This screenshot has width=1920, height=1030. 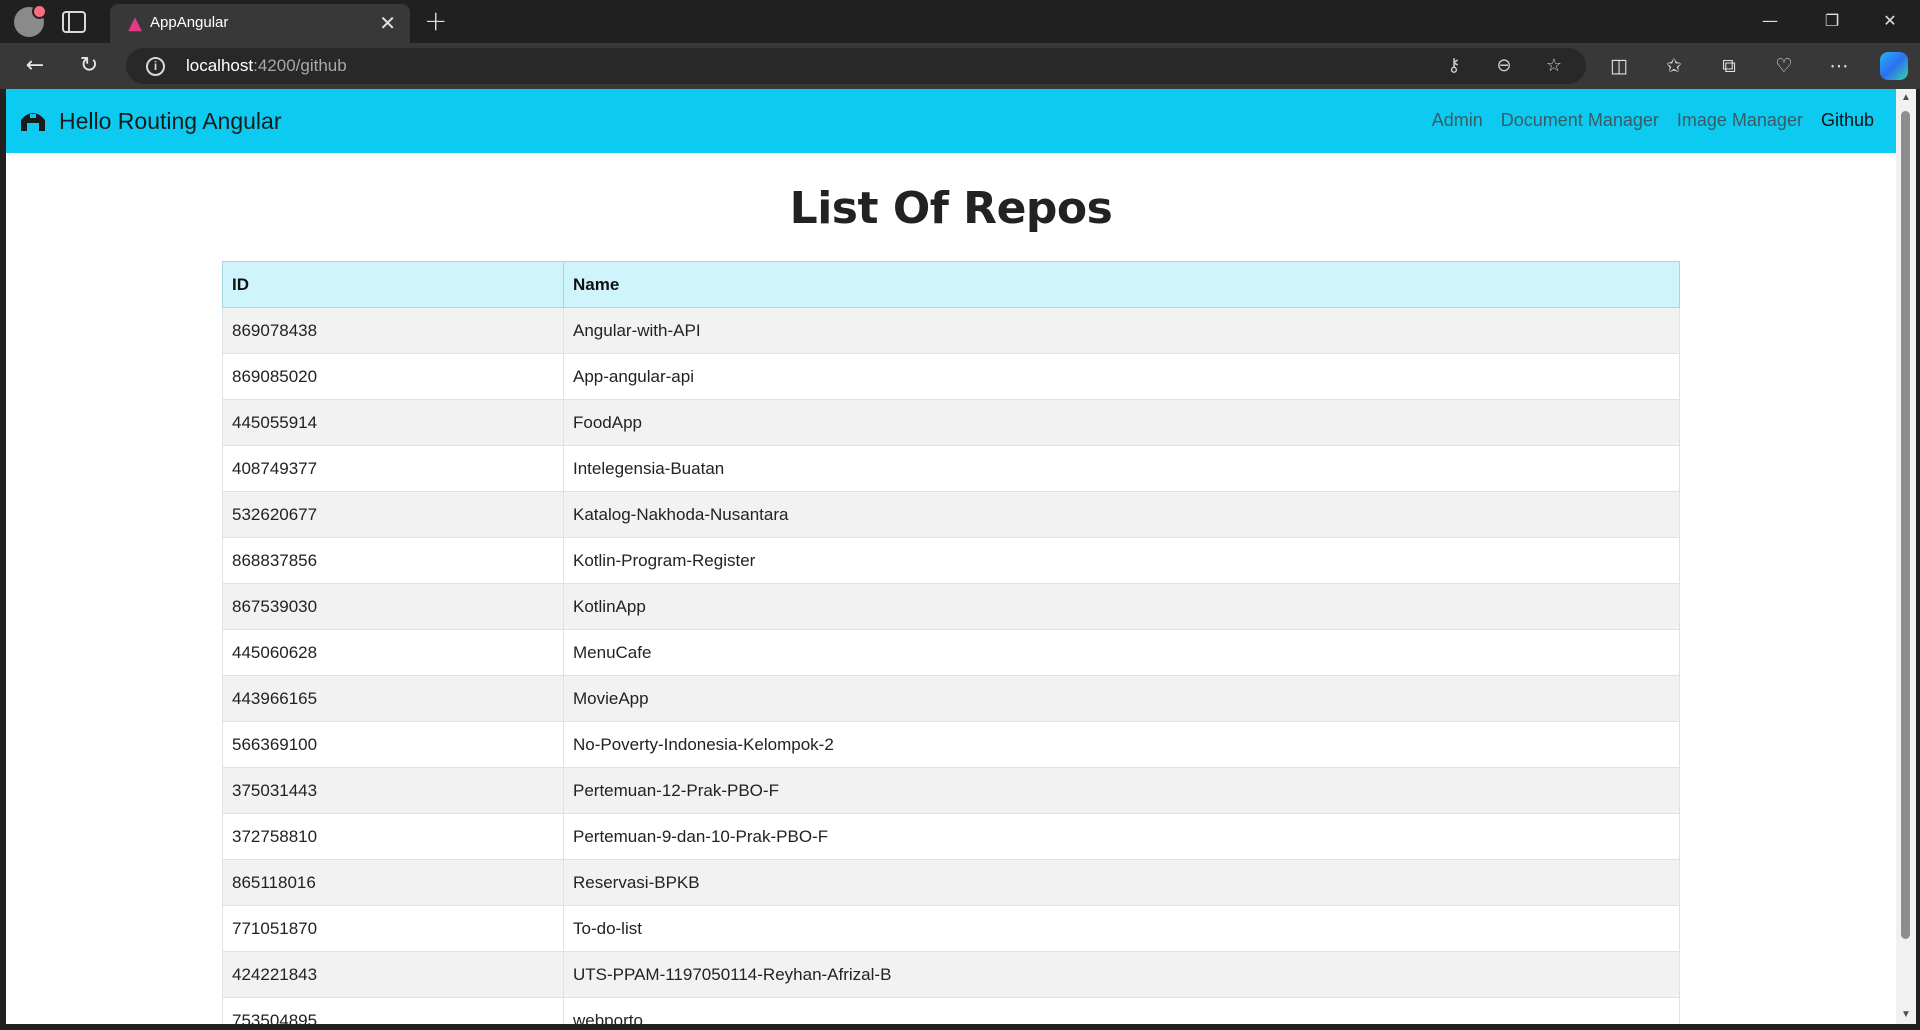 I want to click on nav-link-github: Github, so click(x=1847, y=120).